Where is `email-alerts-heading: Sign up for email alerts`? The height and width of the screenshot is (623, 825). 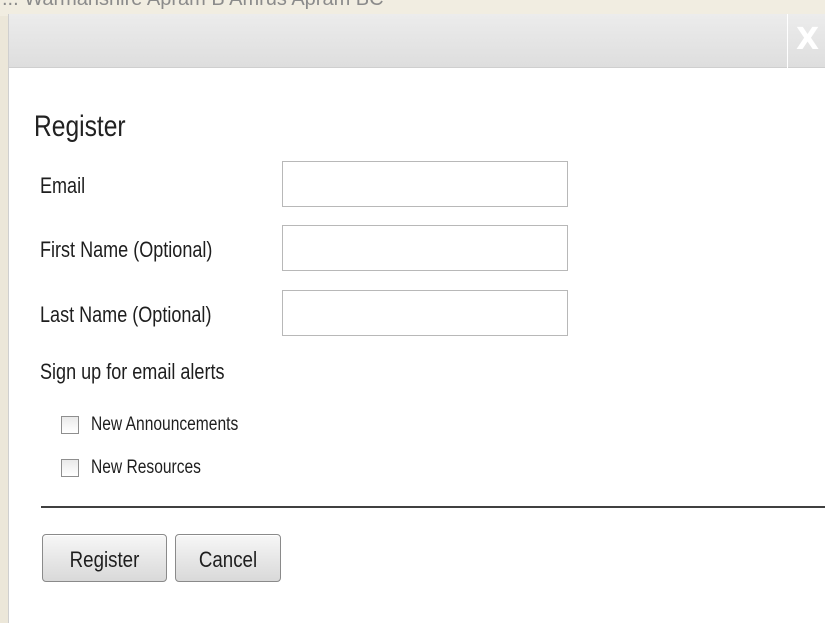 email-alerts-heading: Sign up for email alerts is located at coordinates (132, 371).